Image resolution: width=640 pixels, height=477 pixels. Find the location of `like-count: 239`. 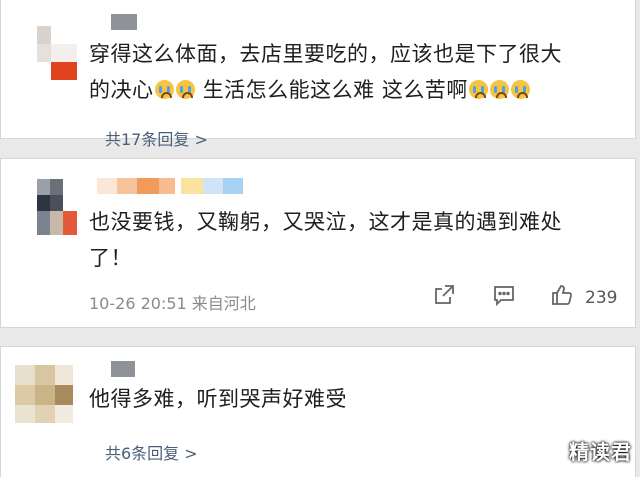

like-count: 239 is located at coordinates (601, 298).